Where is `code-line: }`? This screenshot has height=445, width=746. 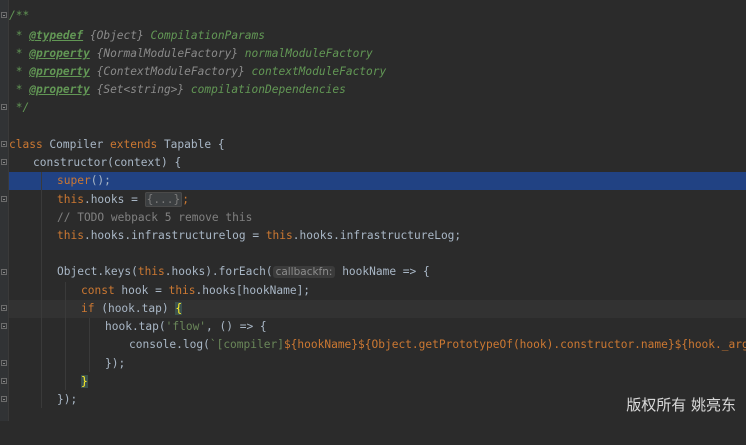 code-line: } is located at coordinates (377, 382).